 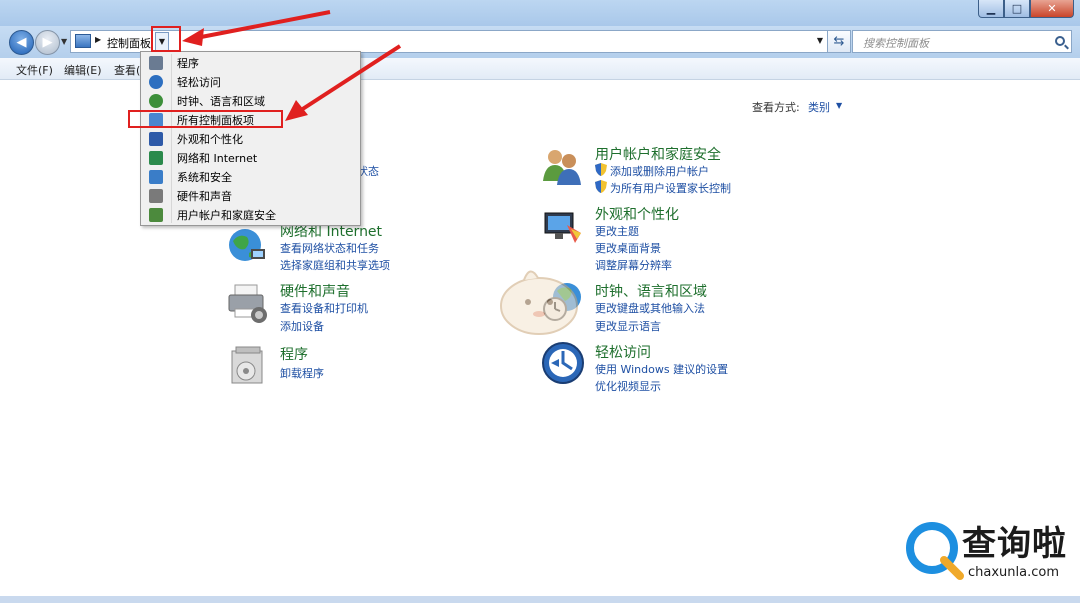 I want to click on address-bar: ▶ 控制面板 ▼ ▼, so click(x=449, y=41).